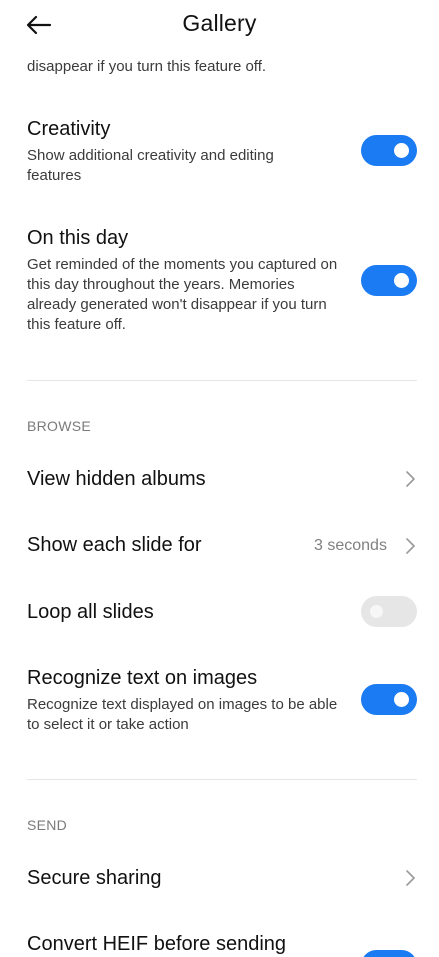 This screenshot has width=439, height=957. I want to click on slide-duration-value: 3 seconds, so click(350, 545).